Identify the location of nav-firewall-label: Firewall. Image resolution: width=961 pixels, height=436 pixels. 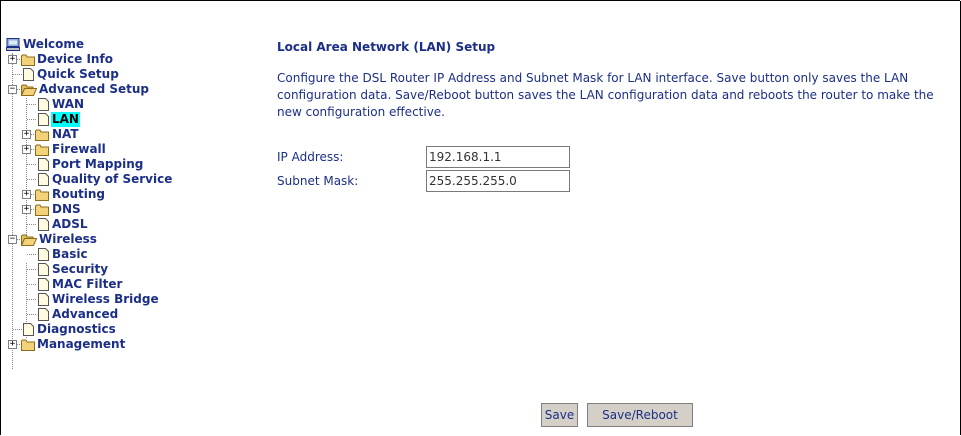
(79, 149).